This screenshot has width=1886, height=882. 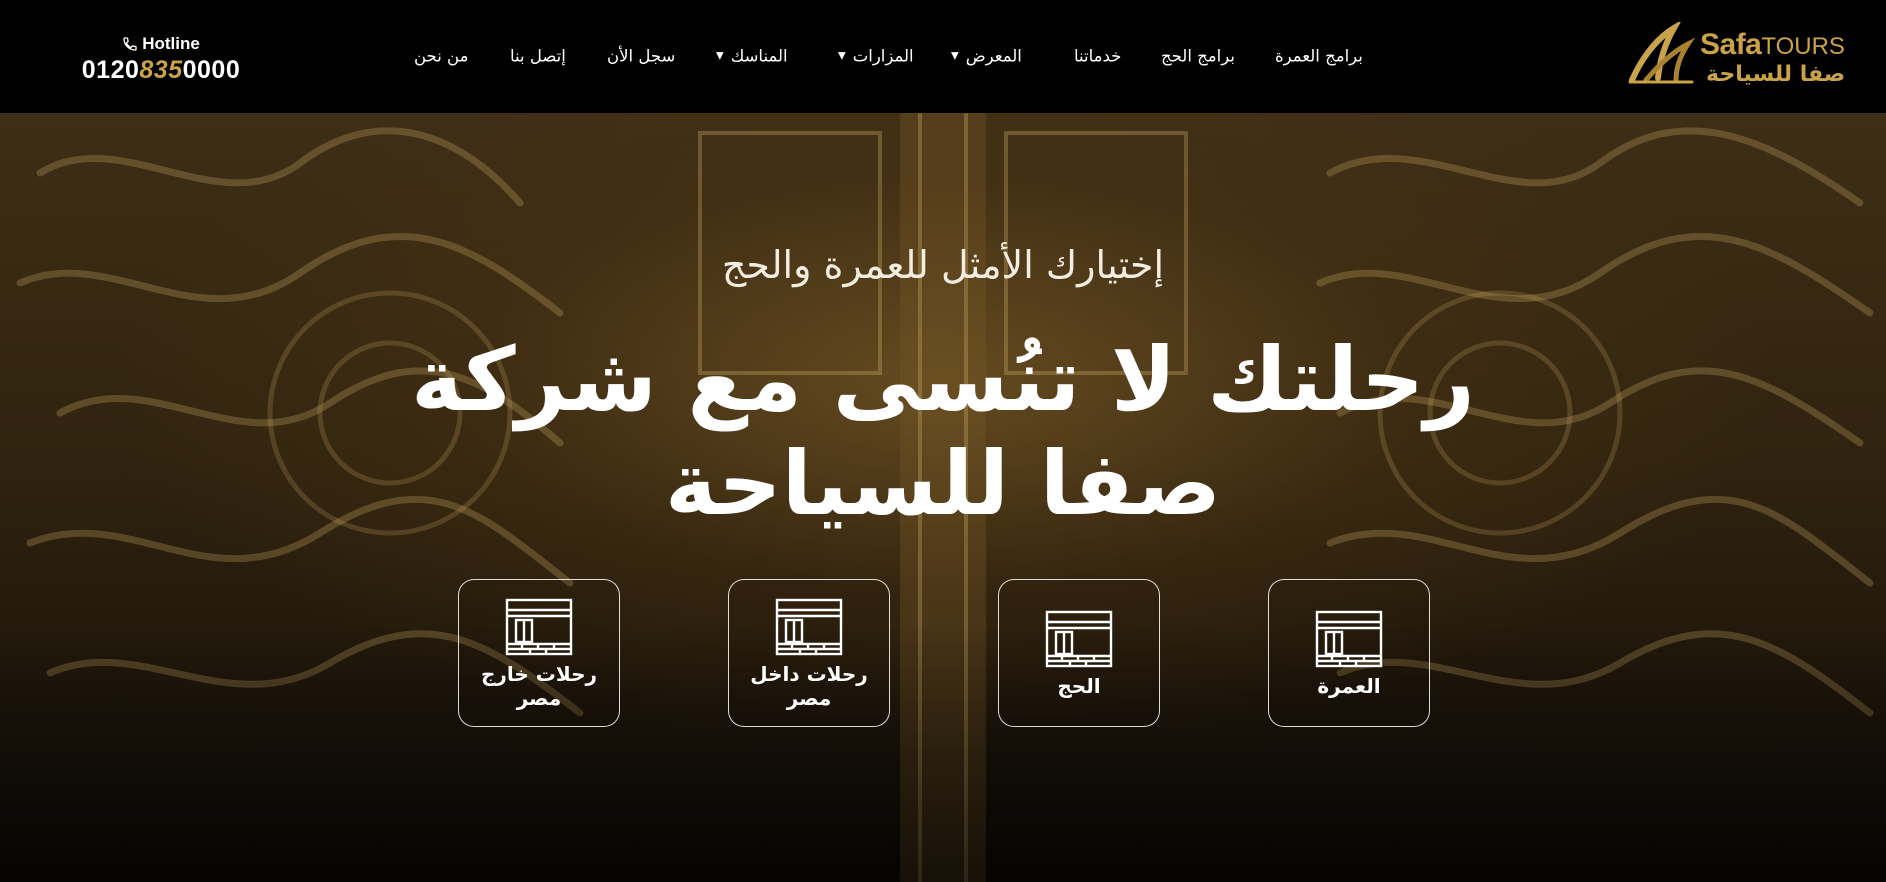 I want to click on card-label: العمرة, so click(x=1349, y=686).